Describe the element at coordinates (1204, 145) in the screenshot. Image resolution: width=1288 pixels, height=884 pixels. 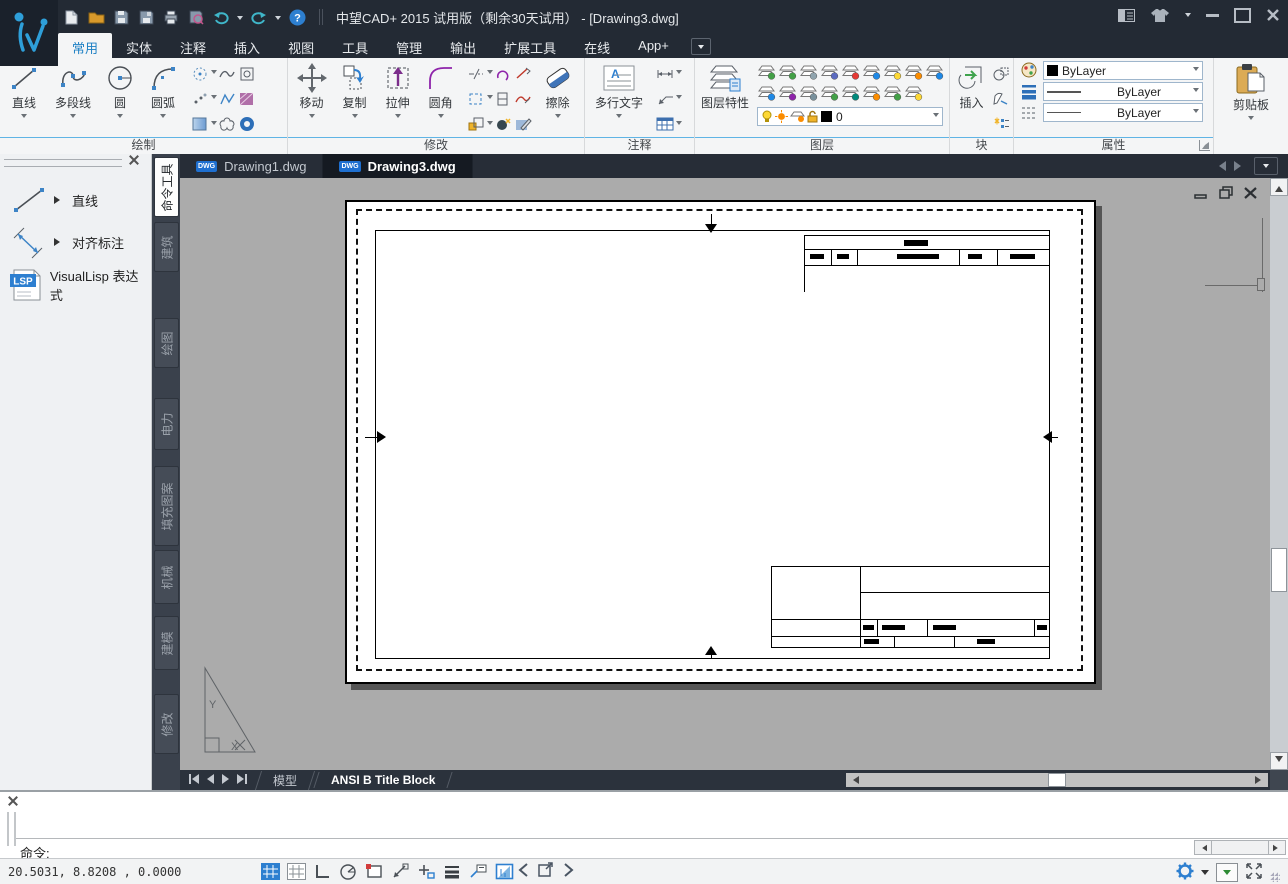
I see `properties-dialog-launcher` at that location.